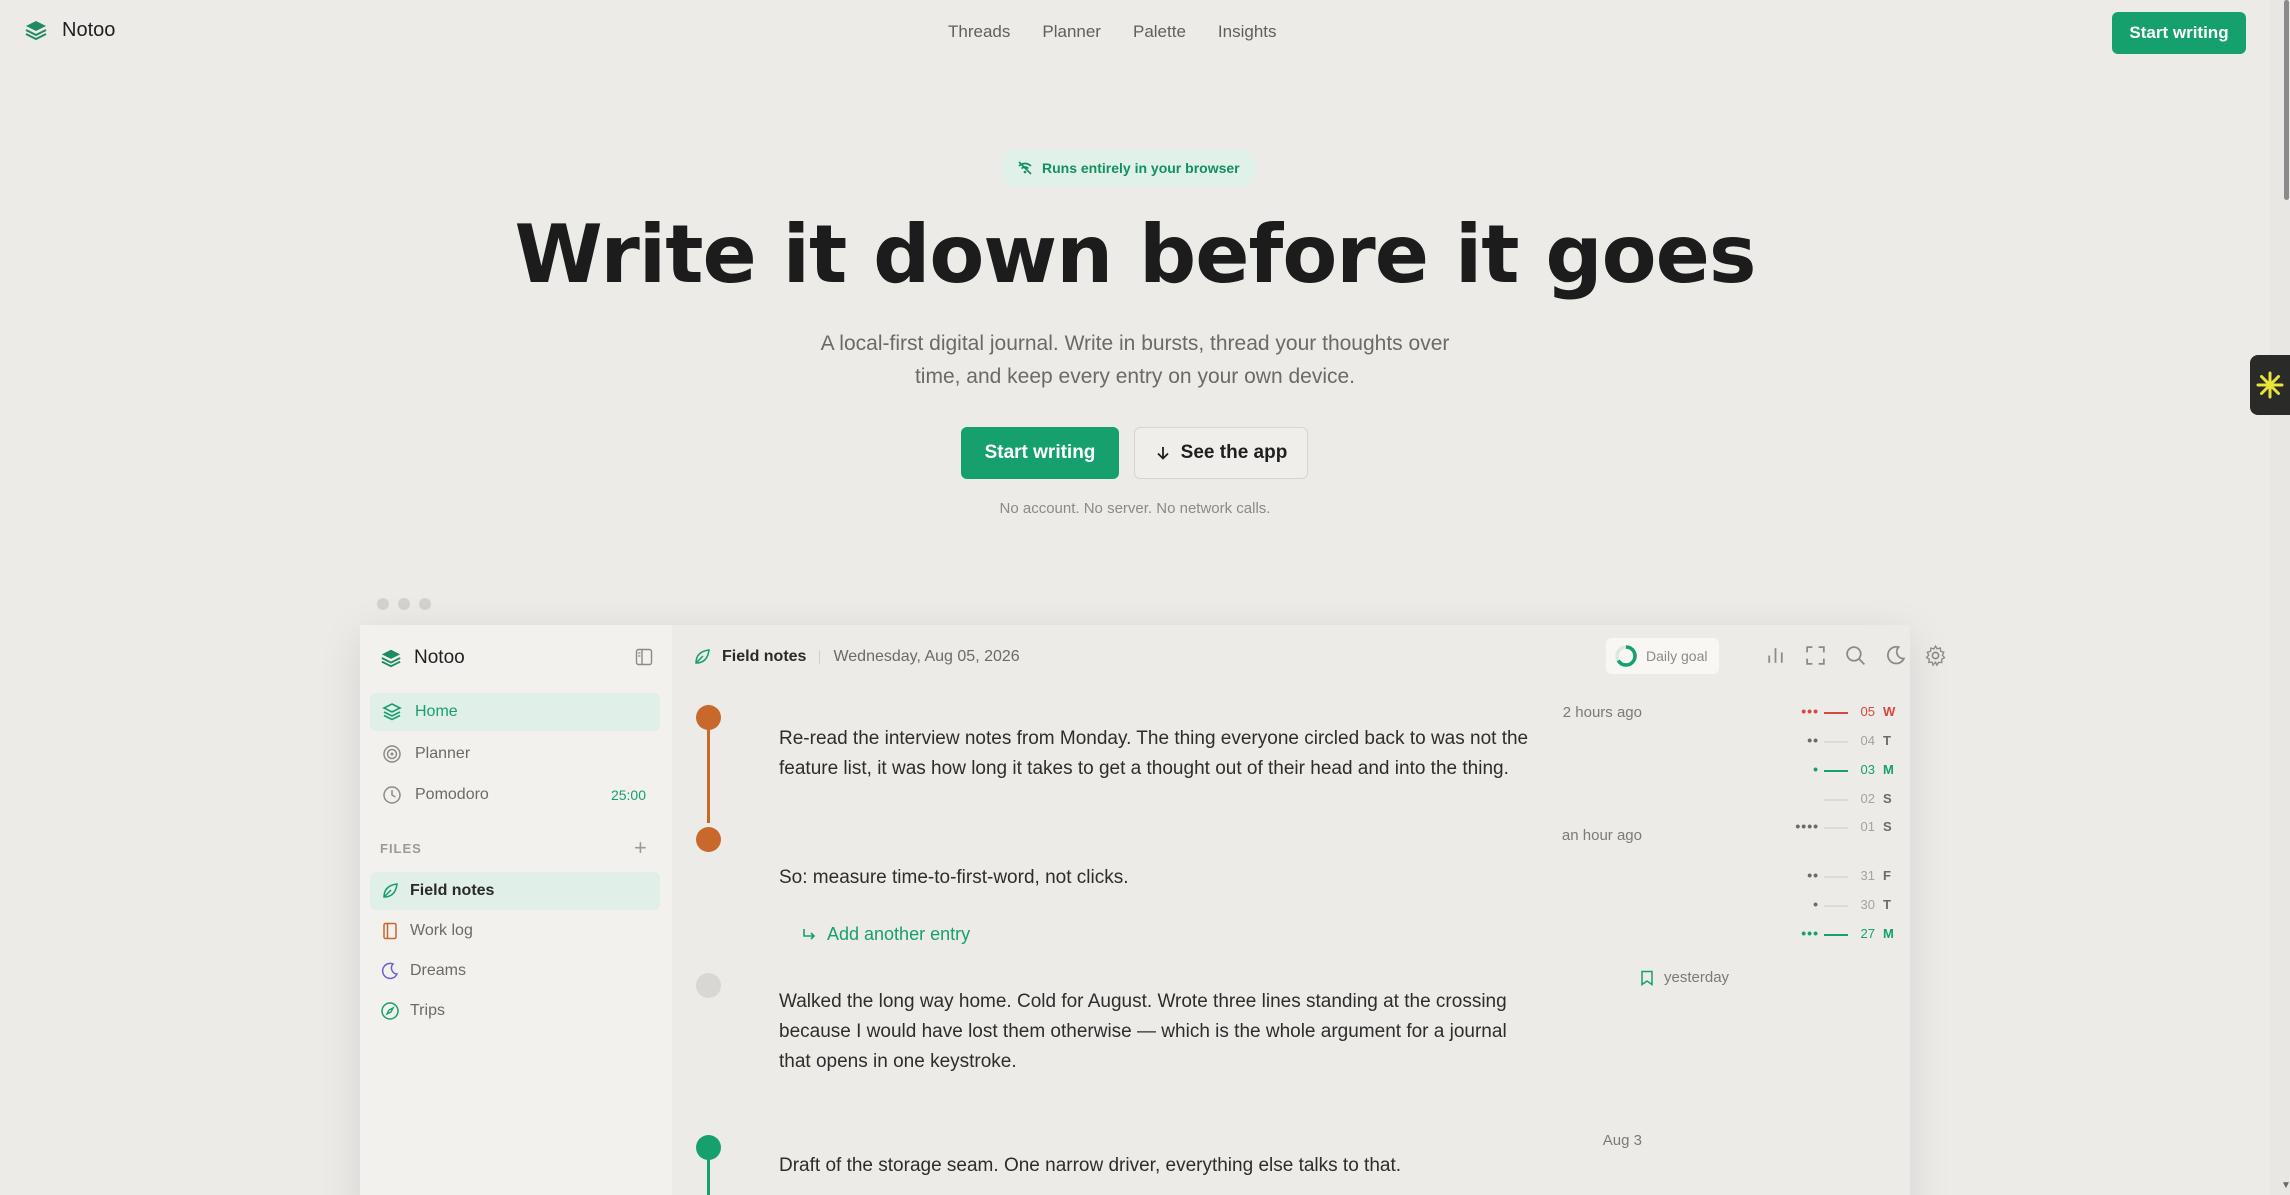  Describe the element at coordinates (2286, 100) in the screenshot. I see `scrollbar-thumb` at that location.